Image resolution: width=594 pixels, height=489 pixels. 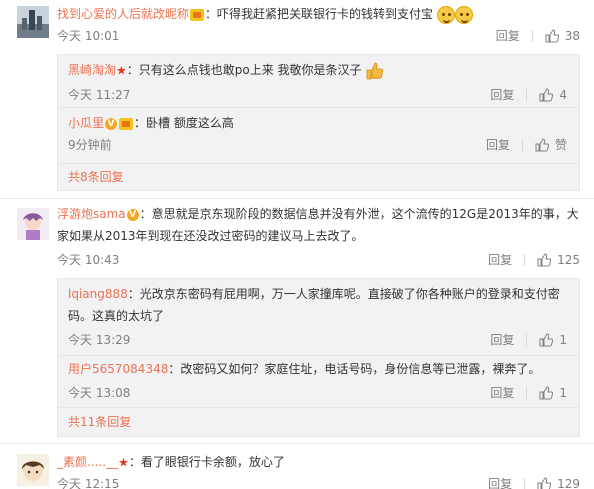 I want to click on more-replies-link: 共11条回复, so click(x=99, y=422).